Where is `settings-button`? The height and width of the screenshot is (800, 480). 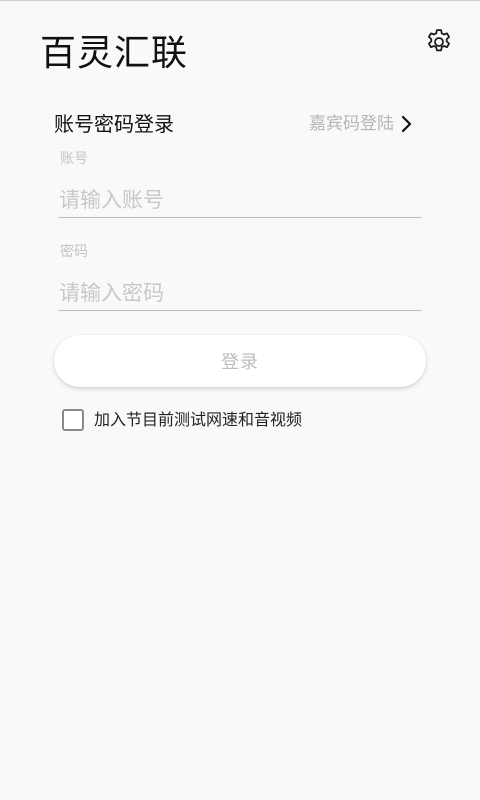
settings-button is located at coordinates (439, 42).